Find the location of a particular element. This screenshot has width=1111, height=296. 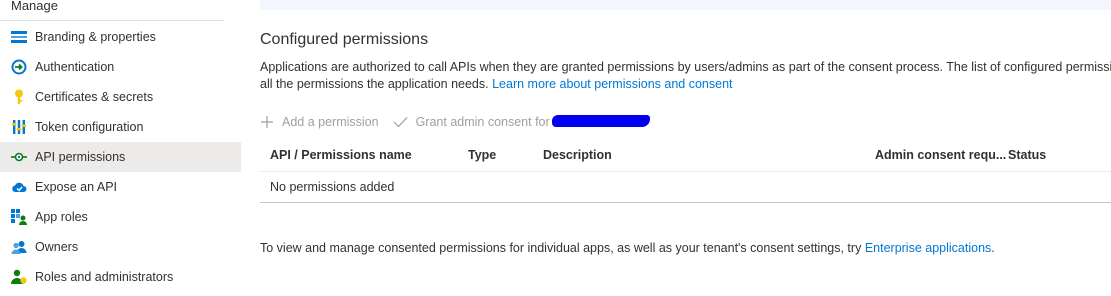

sidebar-item-roles-administrators: Roles and administrators is located at coordinates (120, 277).